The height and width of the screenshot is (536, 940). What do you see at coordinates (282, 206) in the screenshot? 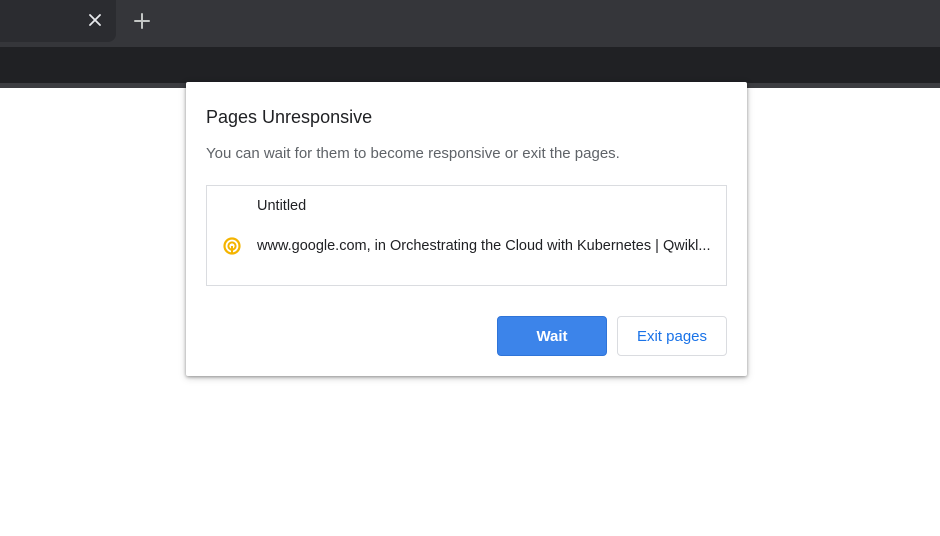
I see `page-title: Untitled` at bounding box center [282, 206].